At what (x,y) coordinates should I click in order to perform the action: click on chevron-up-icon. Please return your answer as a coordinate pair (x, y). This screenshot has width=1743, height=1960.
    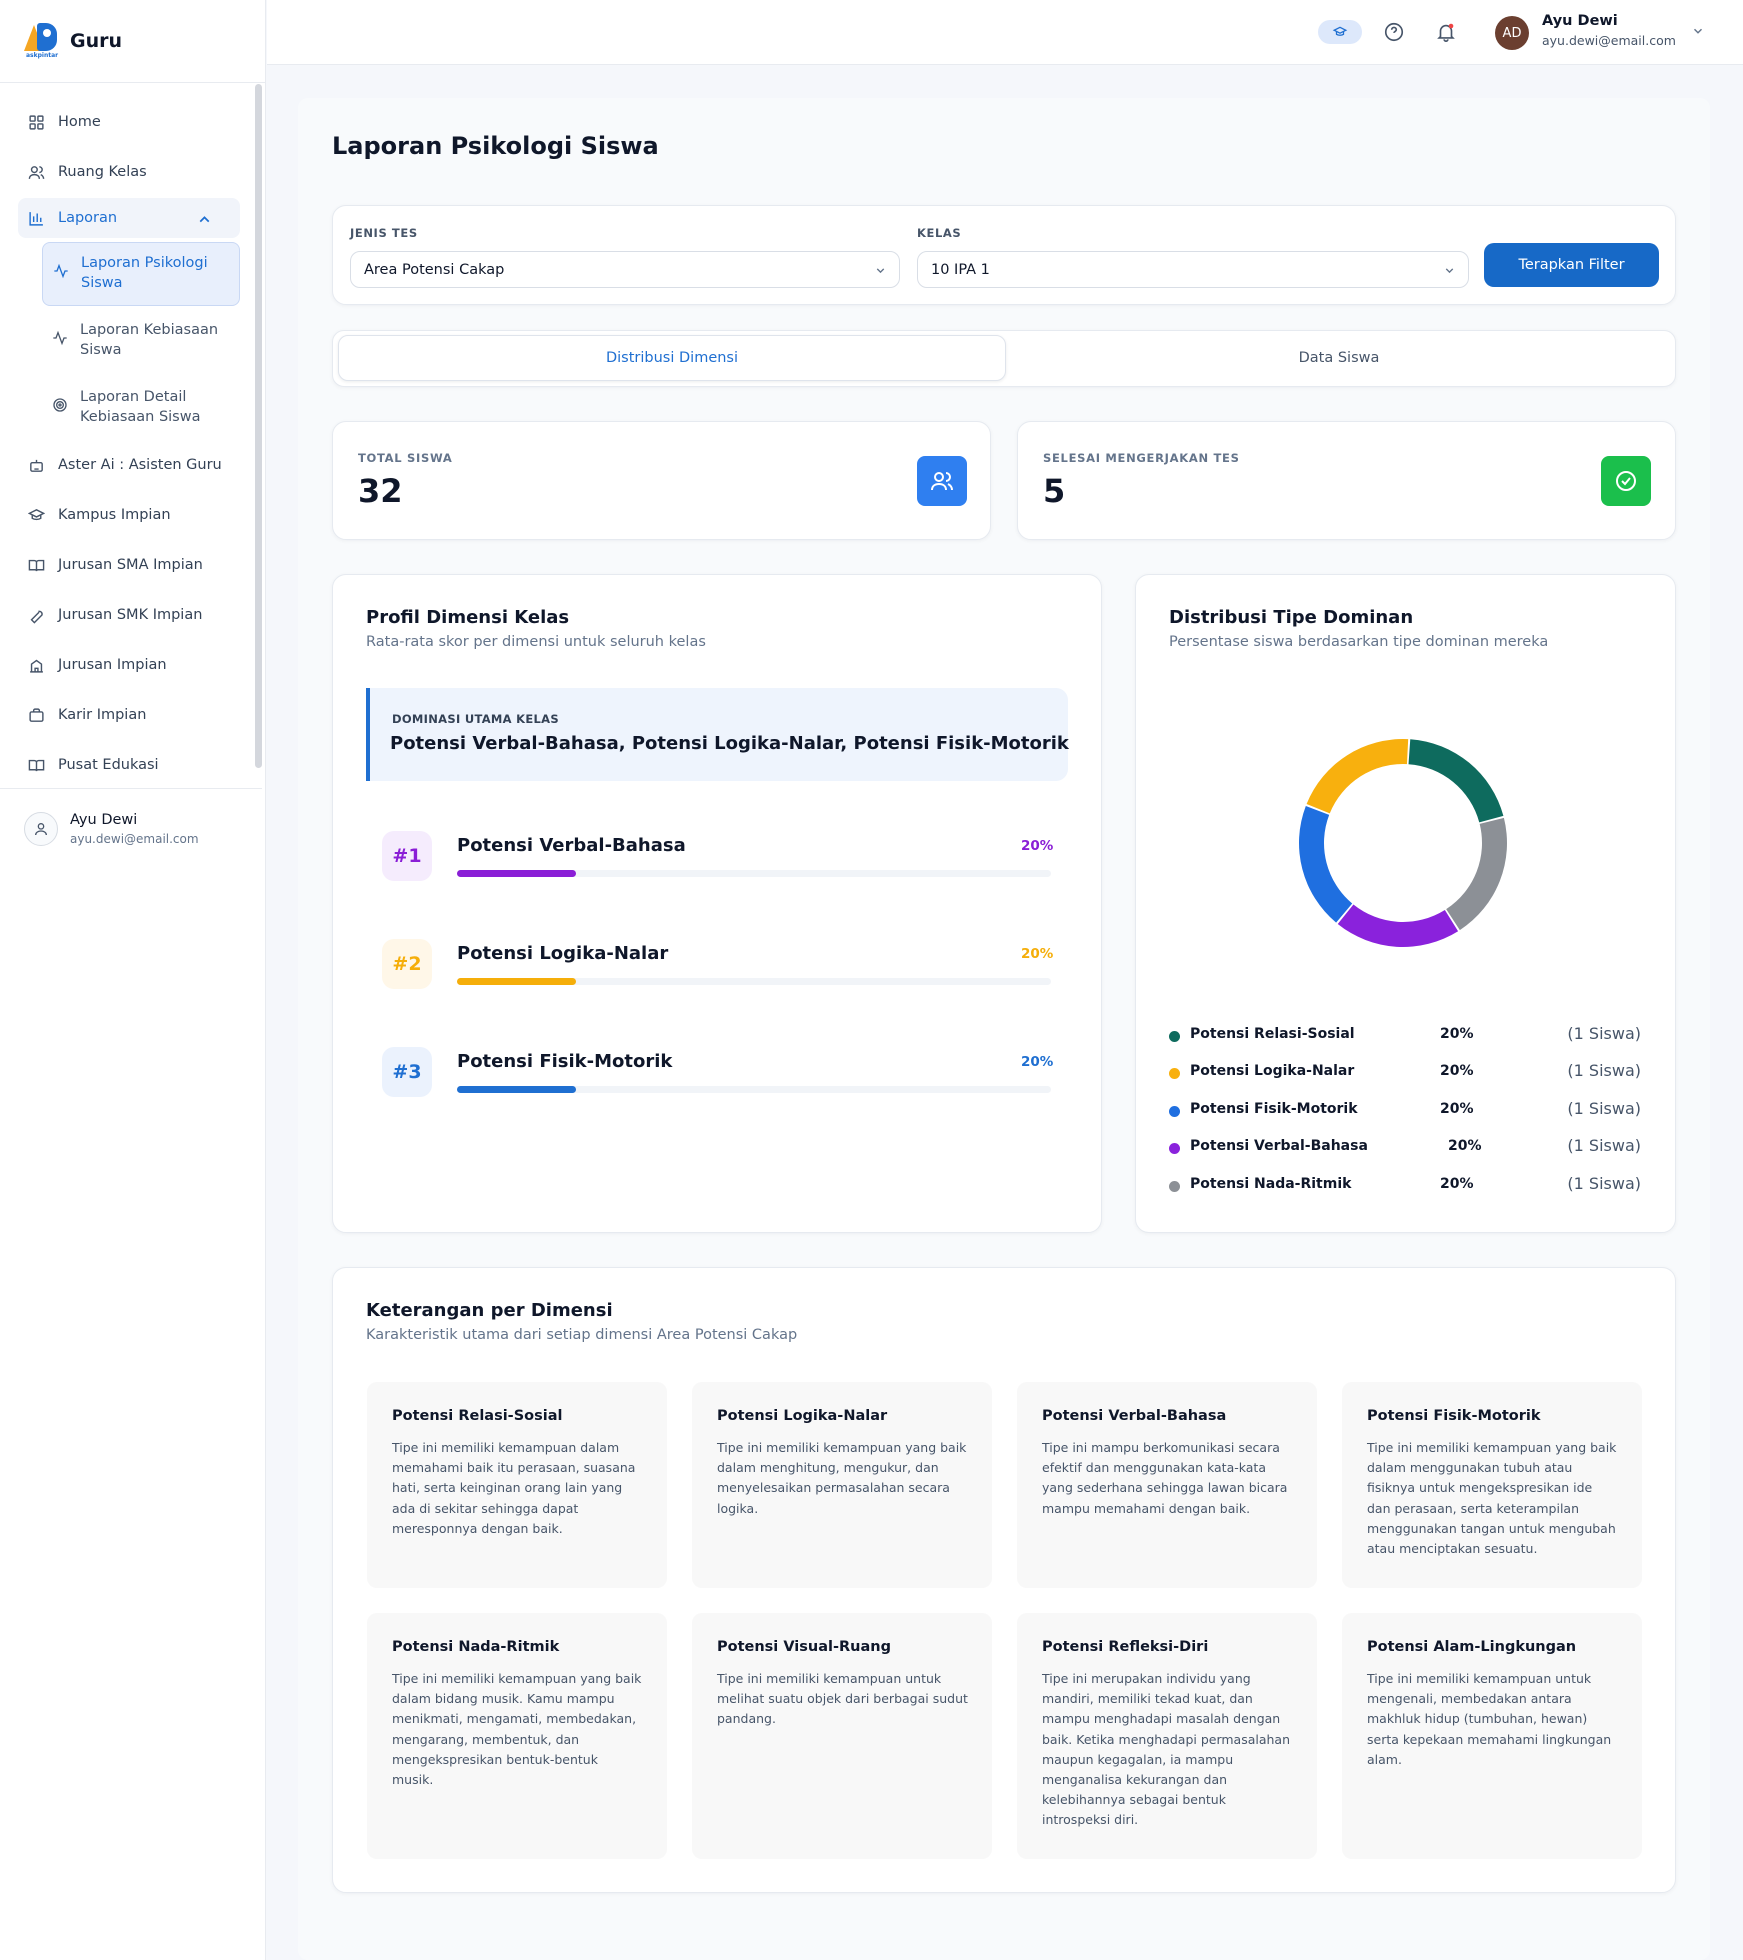
    Looking at the image, I should click on (204, 219).